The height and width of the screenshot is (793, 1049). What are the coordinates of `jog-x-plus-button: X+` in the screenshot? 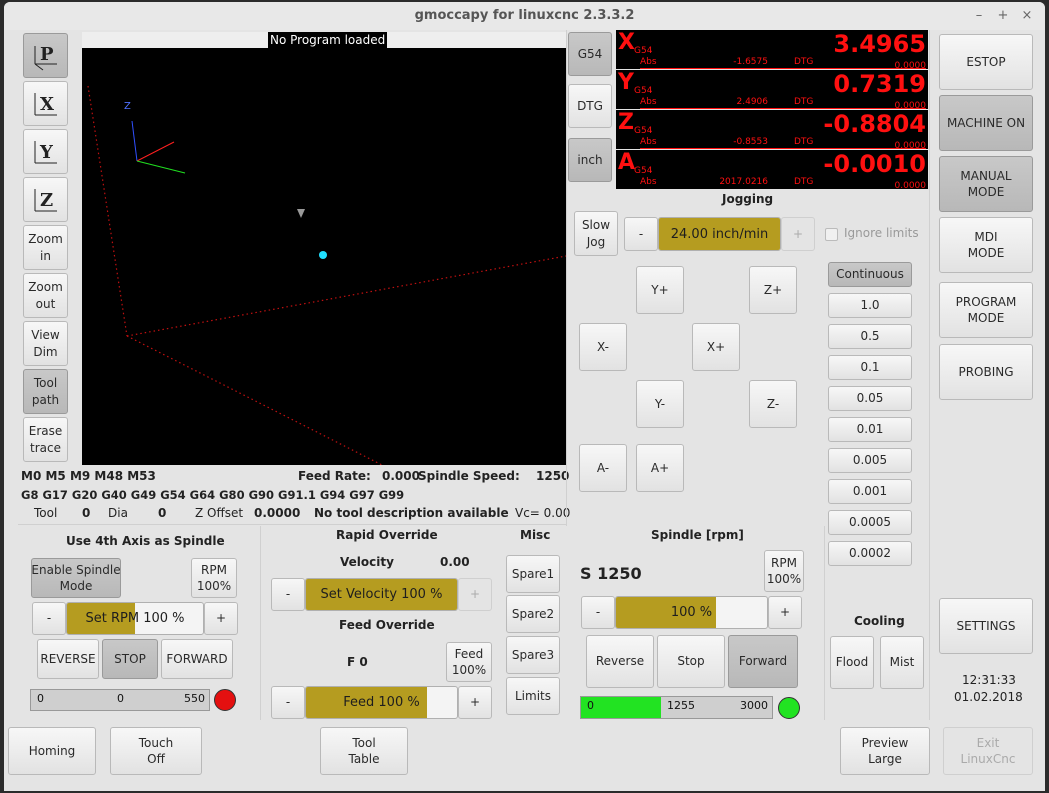 It's located at (716, 347).